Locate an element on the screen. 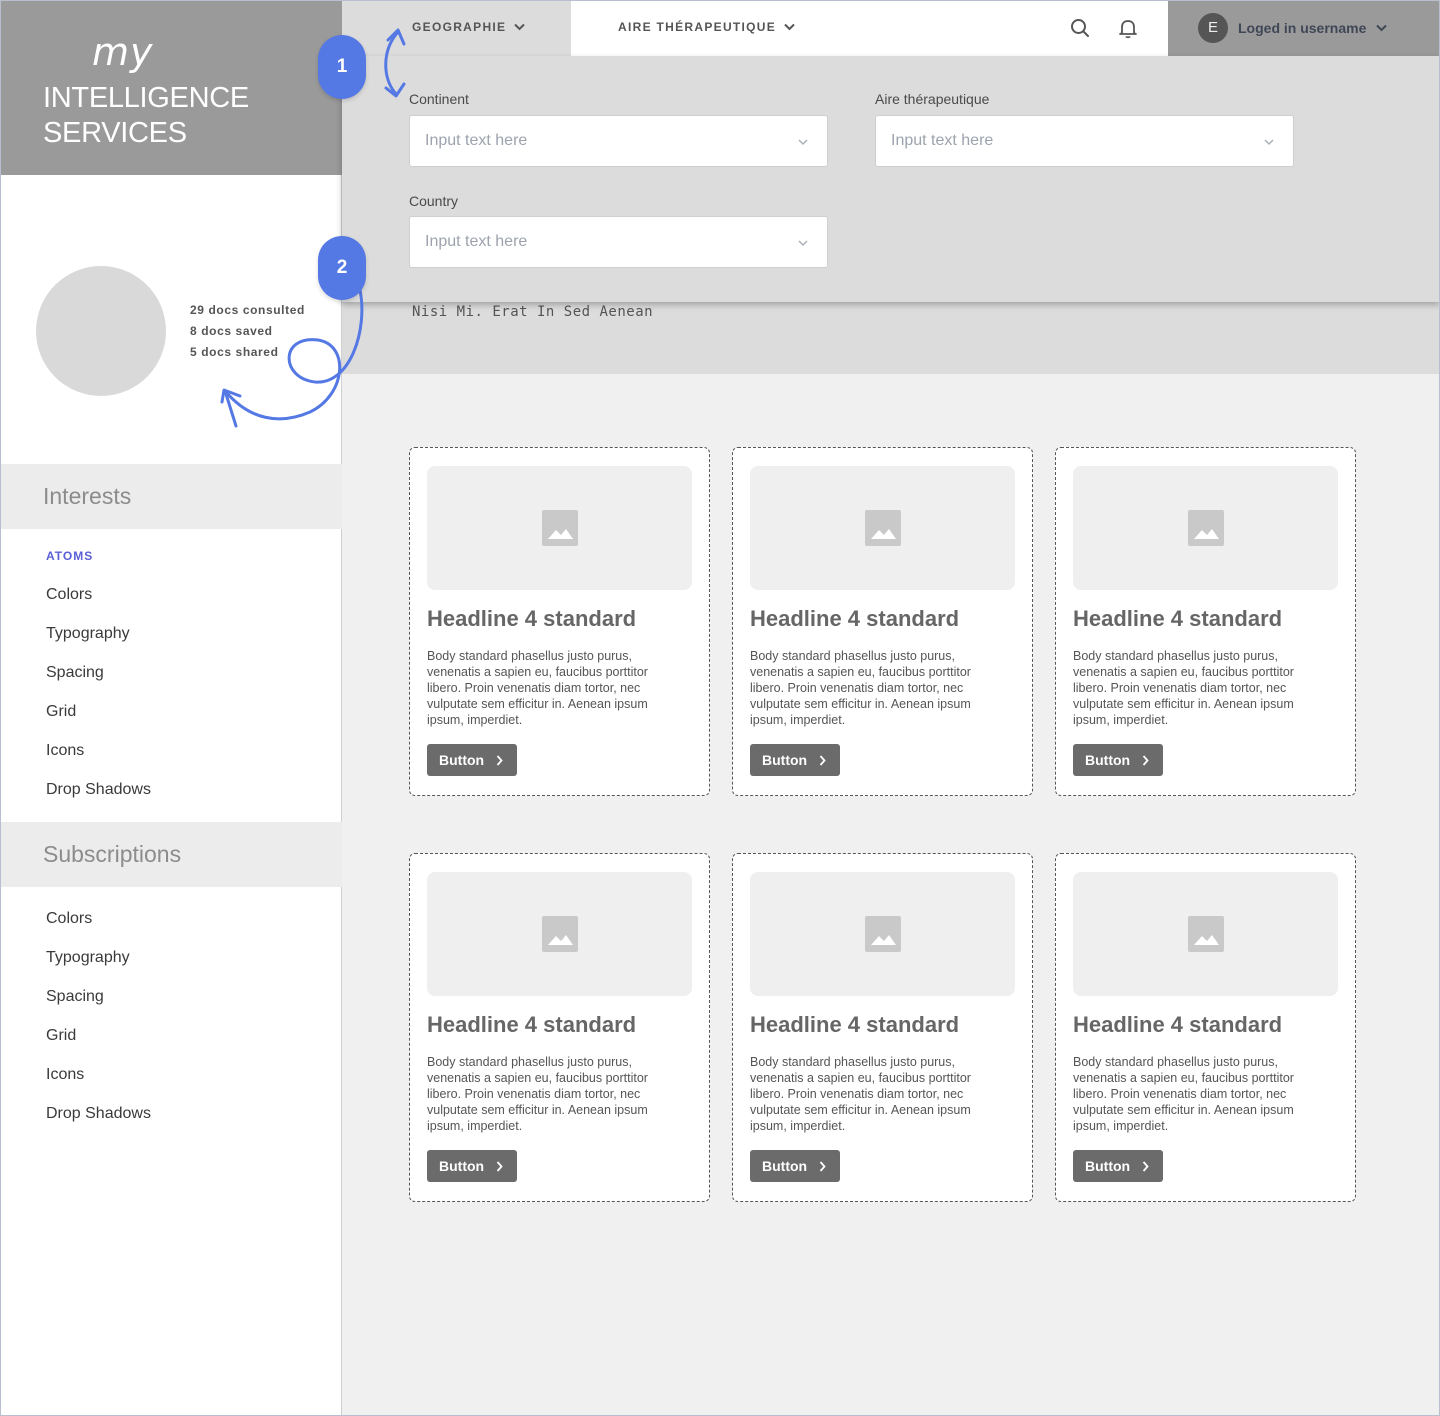 The height and width of the screenshot is (1416, 1440). user-name-dropdown: Loged in username is located at coordinates (1313, 28).